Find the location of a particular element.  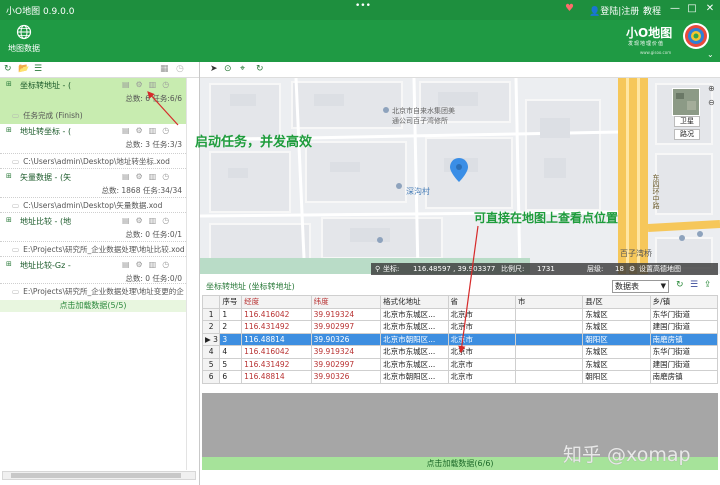

minimize-button: — is located at coordinates (675, 8).